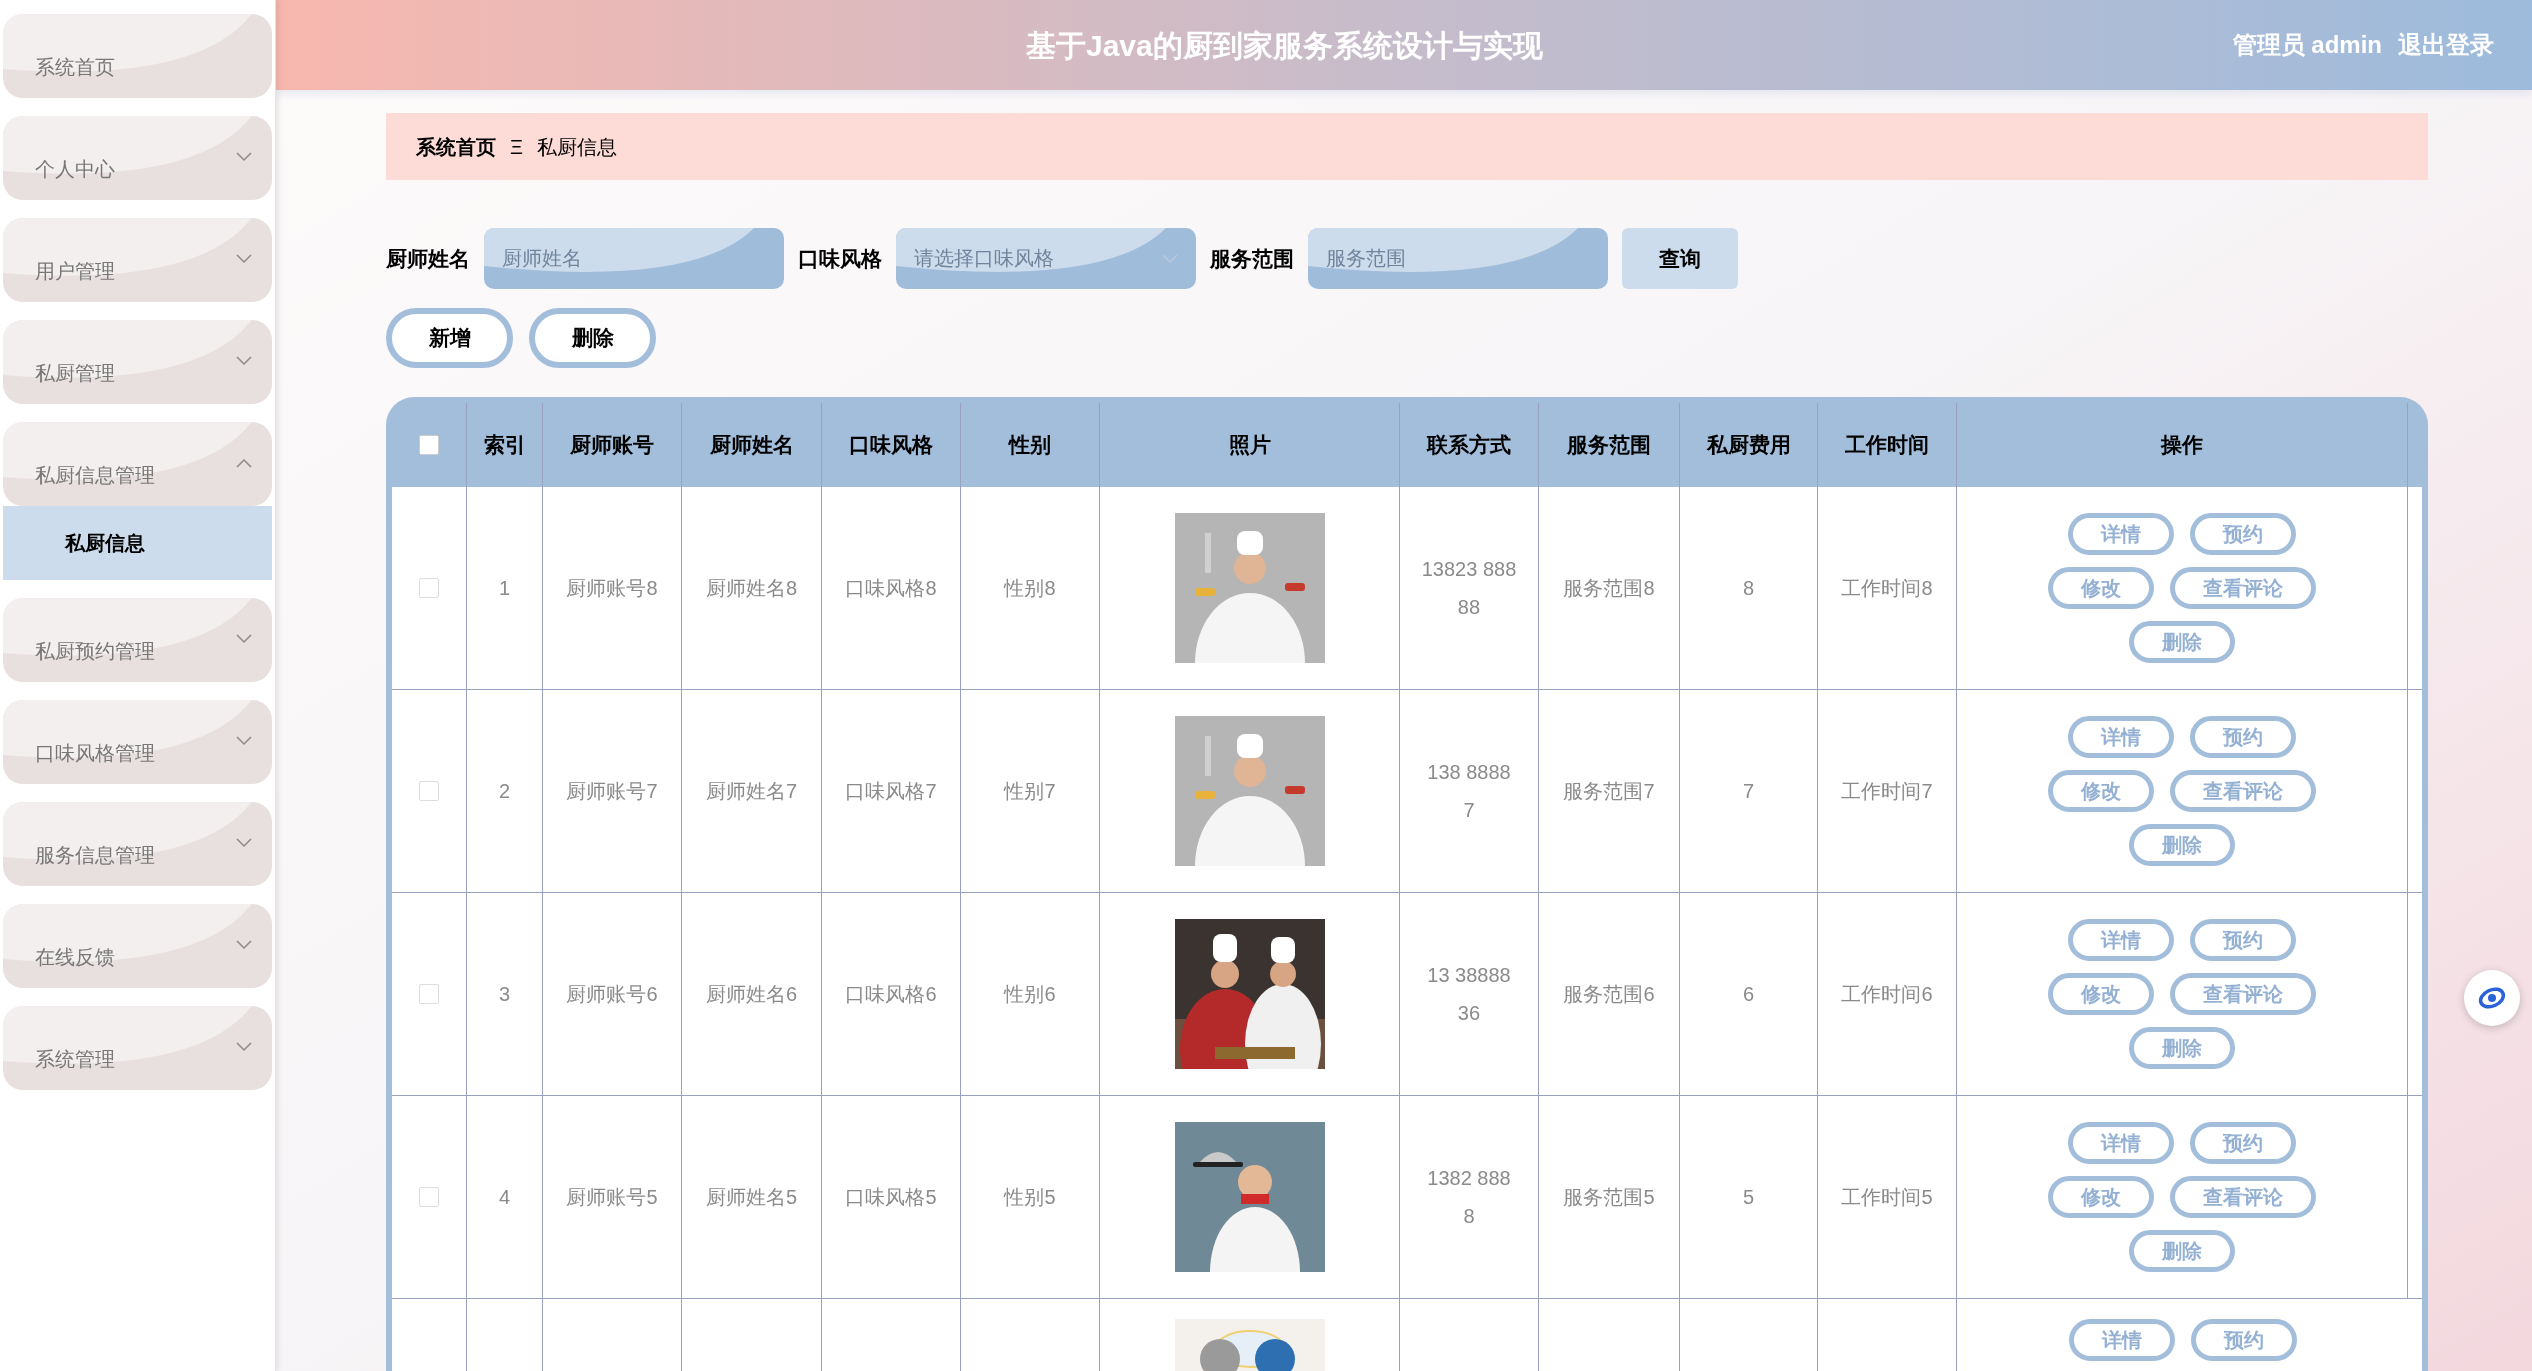 Image resolution: width=2532 pixels, height=1371 pixels. What do you see at coordinates (137, 640) in the screenshot?
I see `sidebar-item: 私厨预约管理` at bounding box center [137, 640].